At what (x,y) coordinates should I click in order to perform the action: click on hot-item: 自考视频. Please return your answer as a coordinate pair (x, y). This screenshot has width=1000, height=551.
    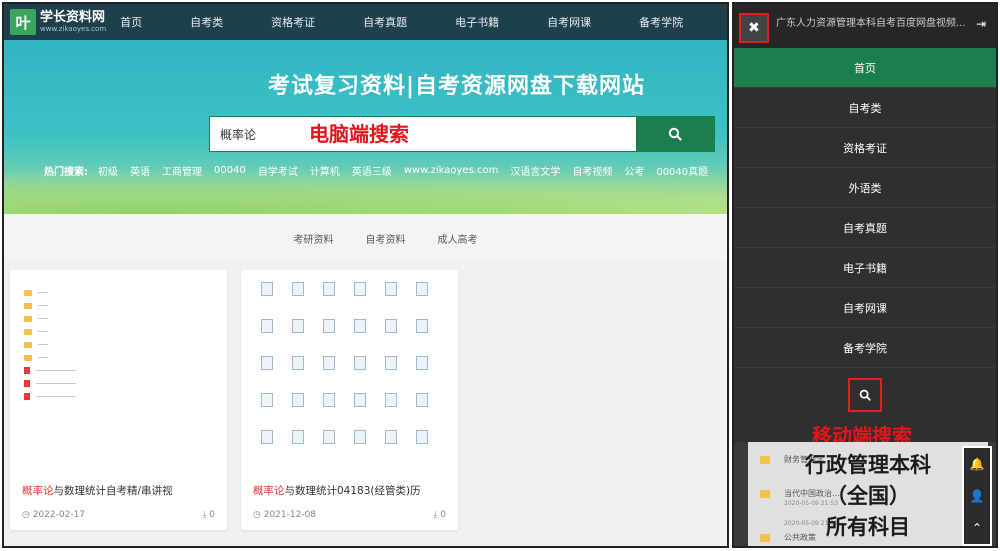
    Looking at the image, I should click on (592, 170).